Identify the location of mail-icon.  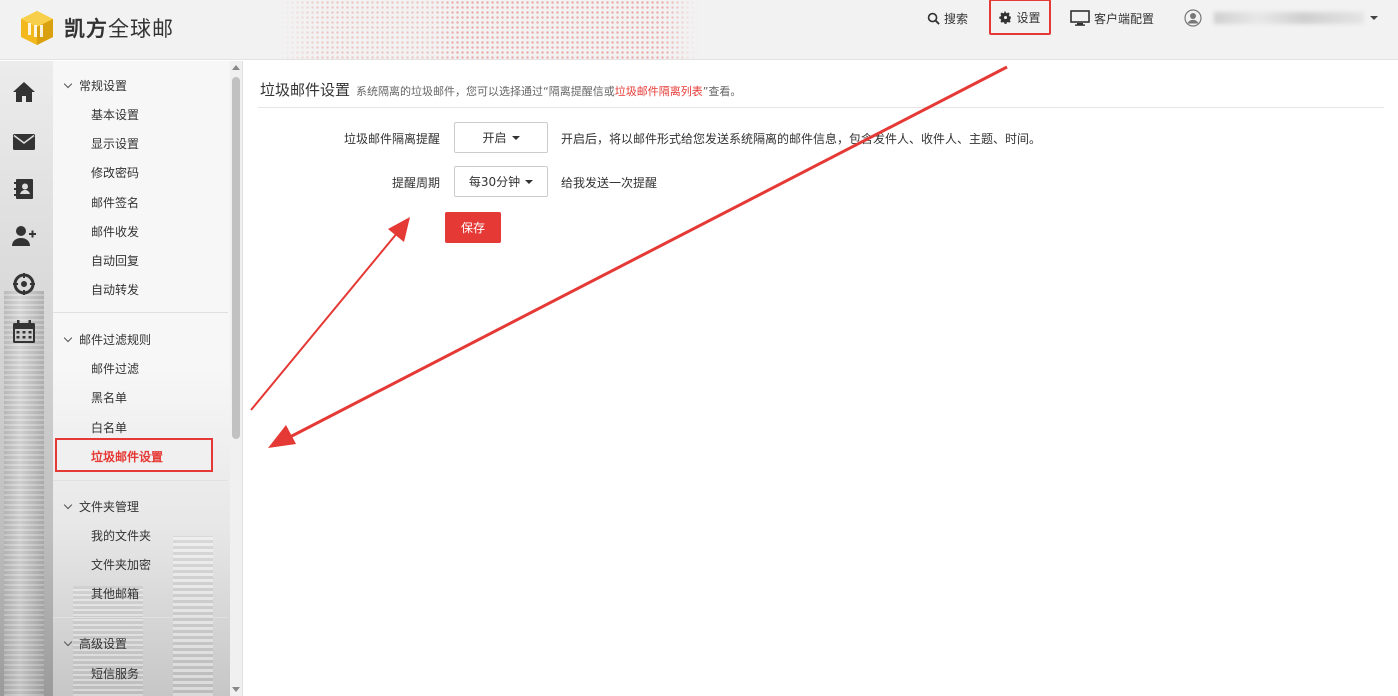
(24, 142).